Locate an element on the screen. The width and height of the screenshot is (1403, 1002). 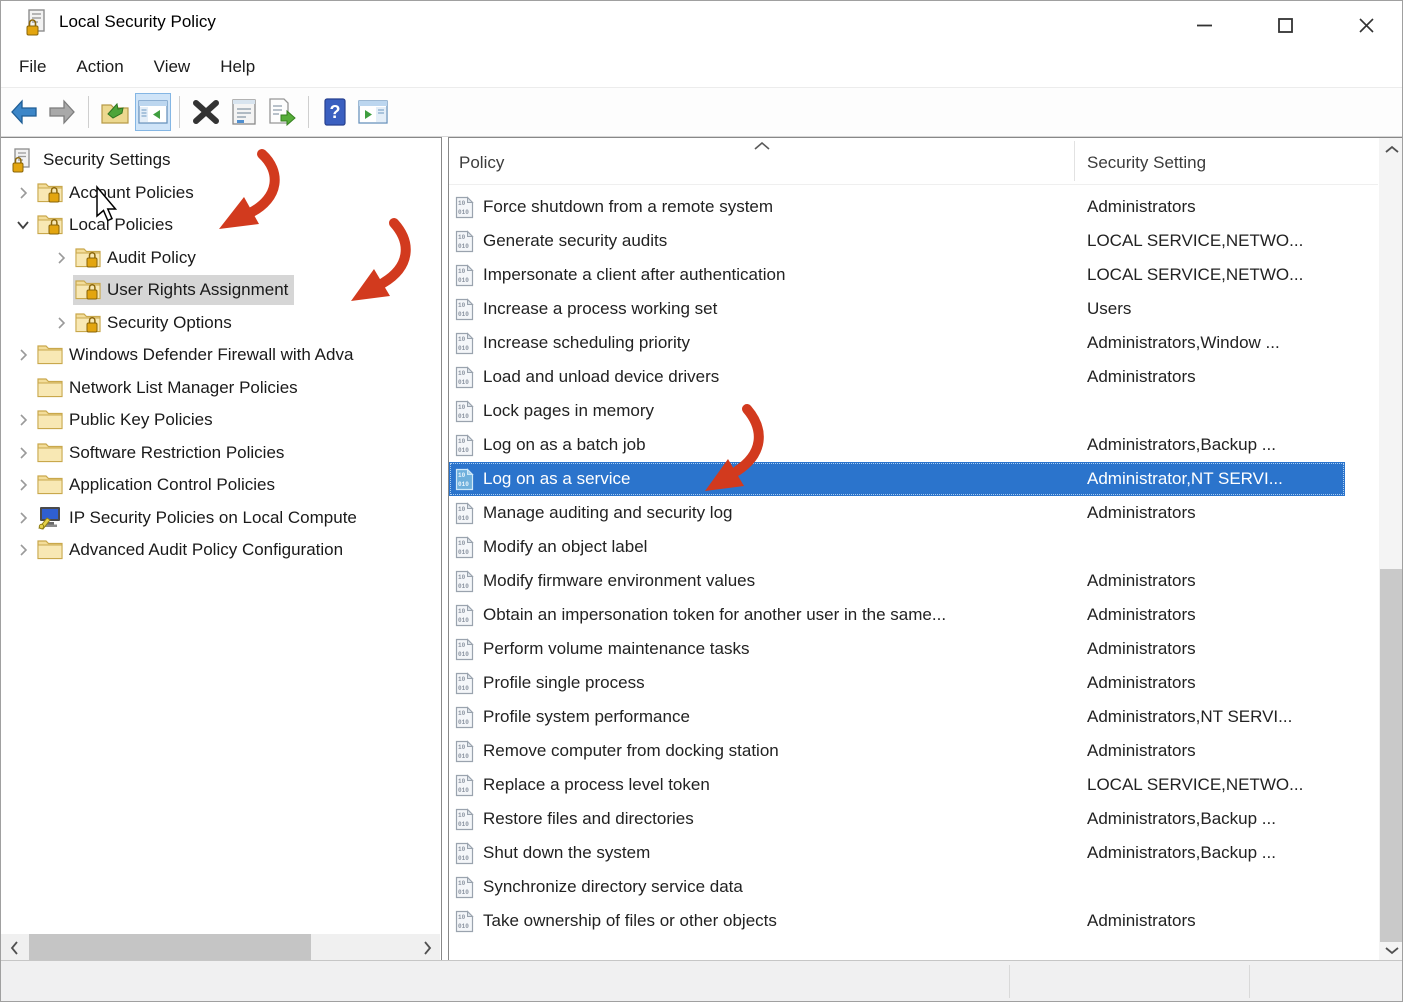
close-button is located at coordinates (1366, 25).